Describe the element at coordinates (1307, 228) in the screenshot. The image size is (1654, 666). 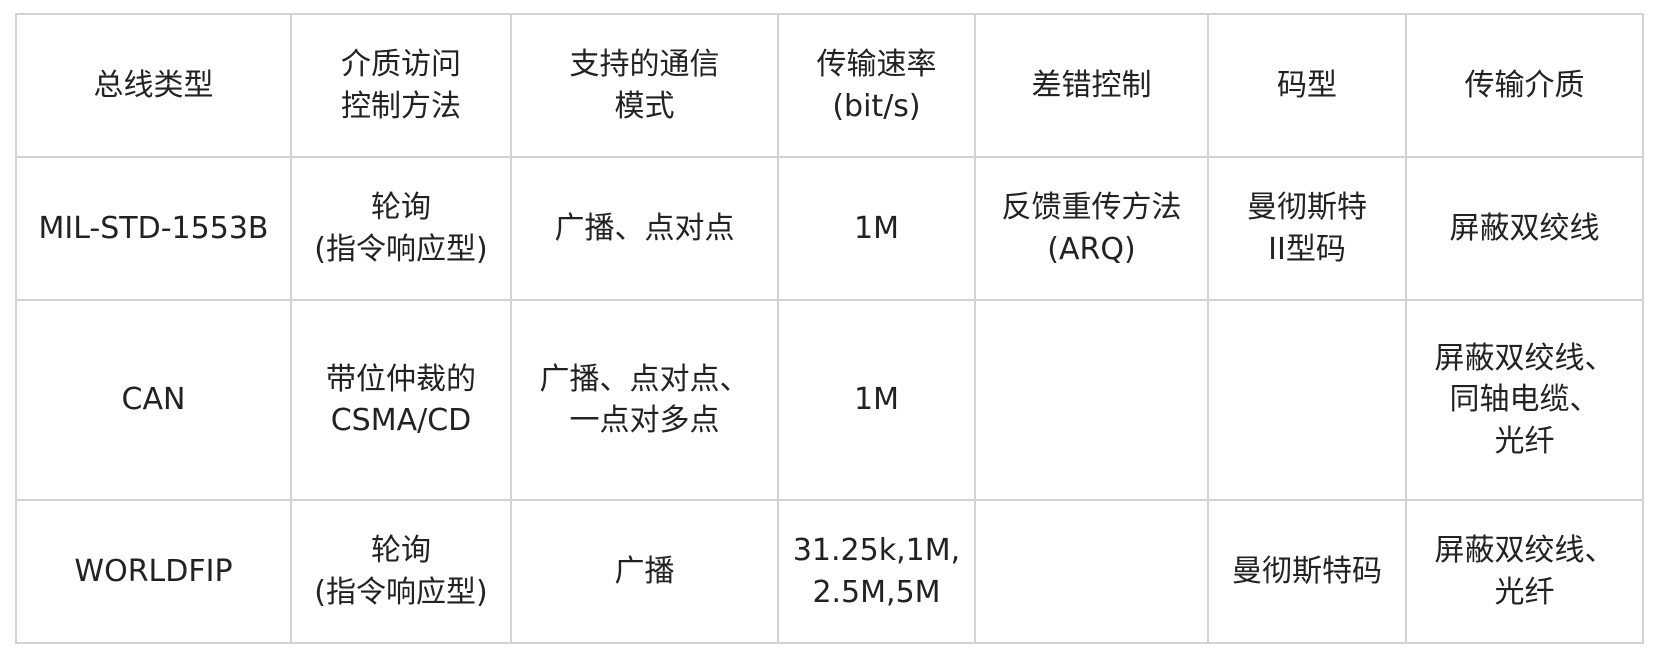
I see `cell-coding: 曼彻斯特 II型码` at that location.